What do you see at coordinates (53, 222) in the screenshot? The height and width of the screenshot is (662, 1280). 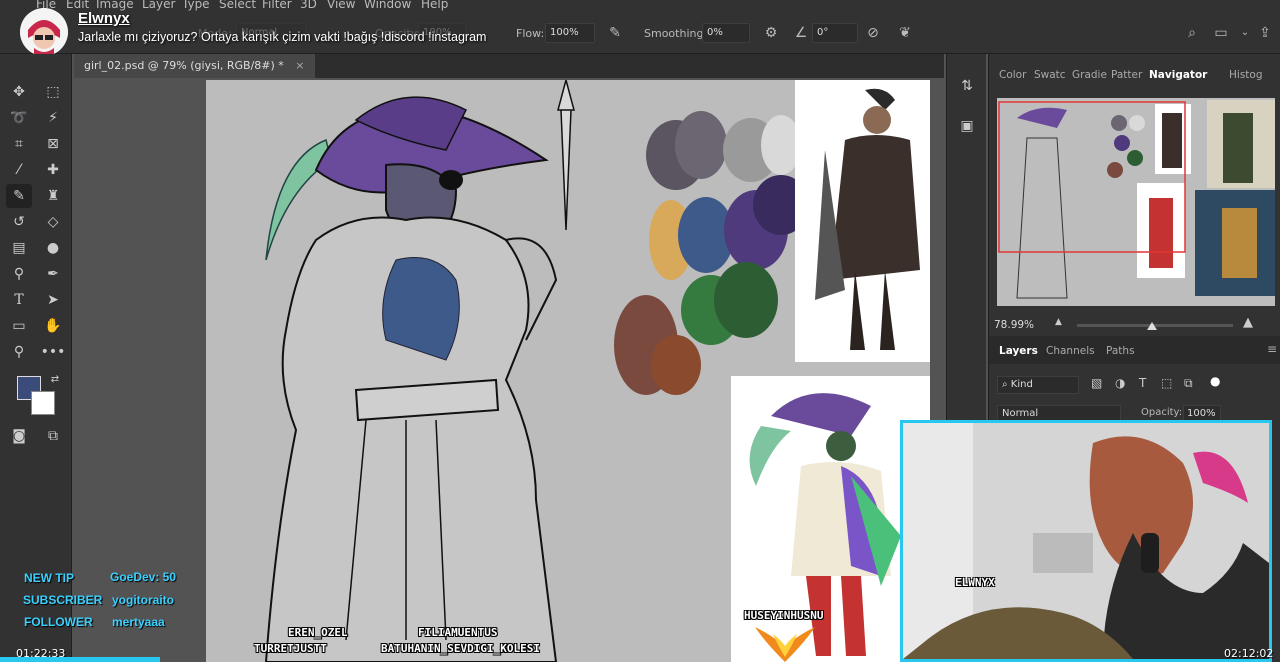 I see `eraser-icon: ◇` at bounding box center [53, 222].